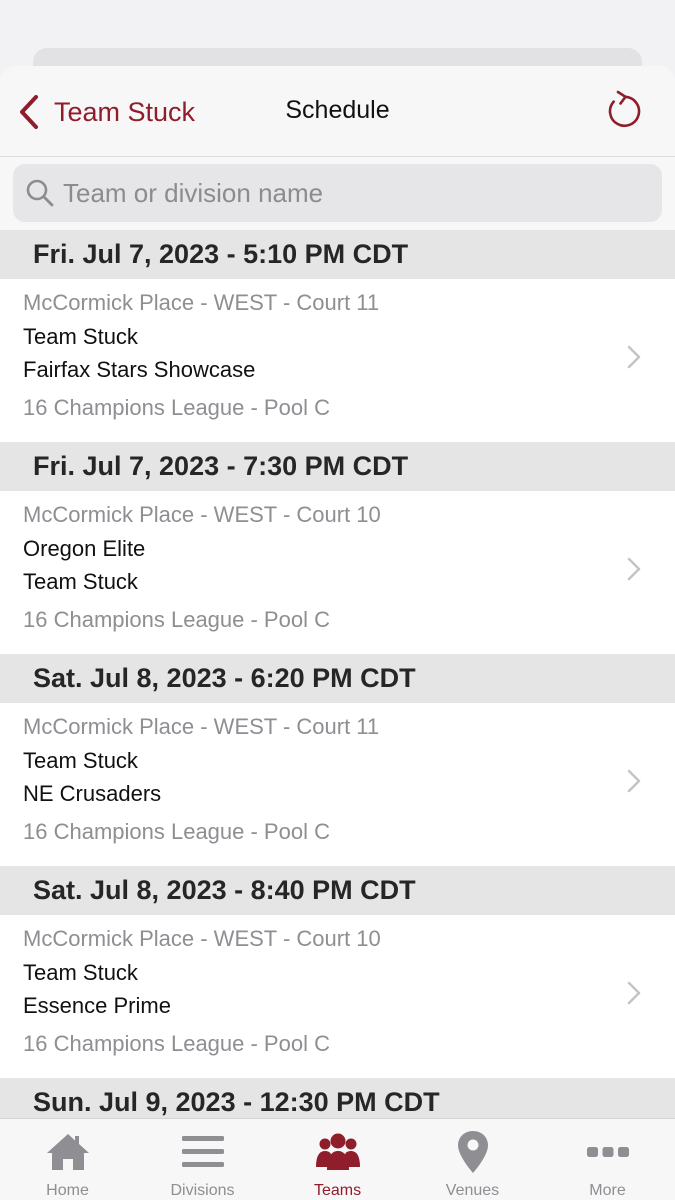 The height and width of the screenshot is (1200, 675). I want to click on tab-teams-label: Teams, so click(337, 1190).